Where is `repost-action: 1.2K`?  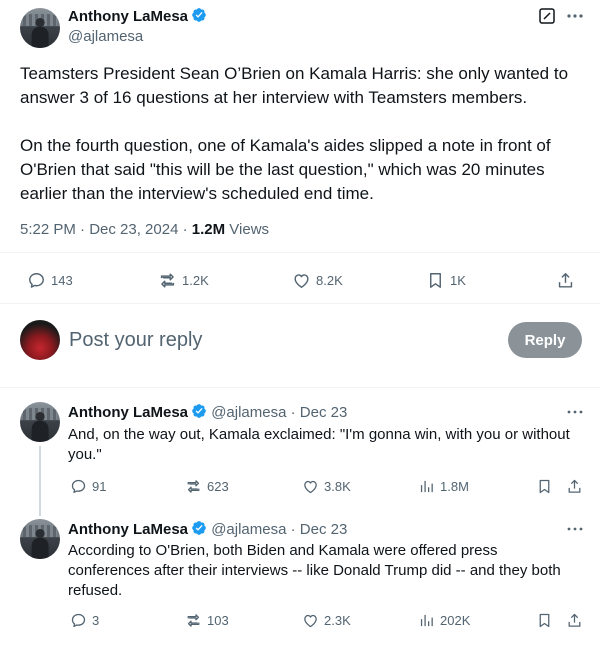 repost-action: 1.2K is located at coordinates (183, 280).